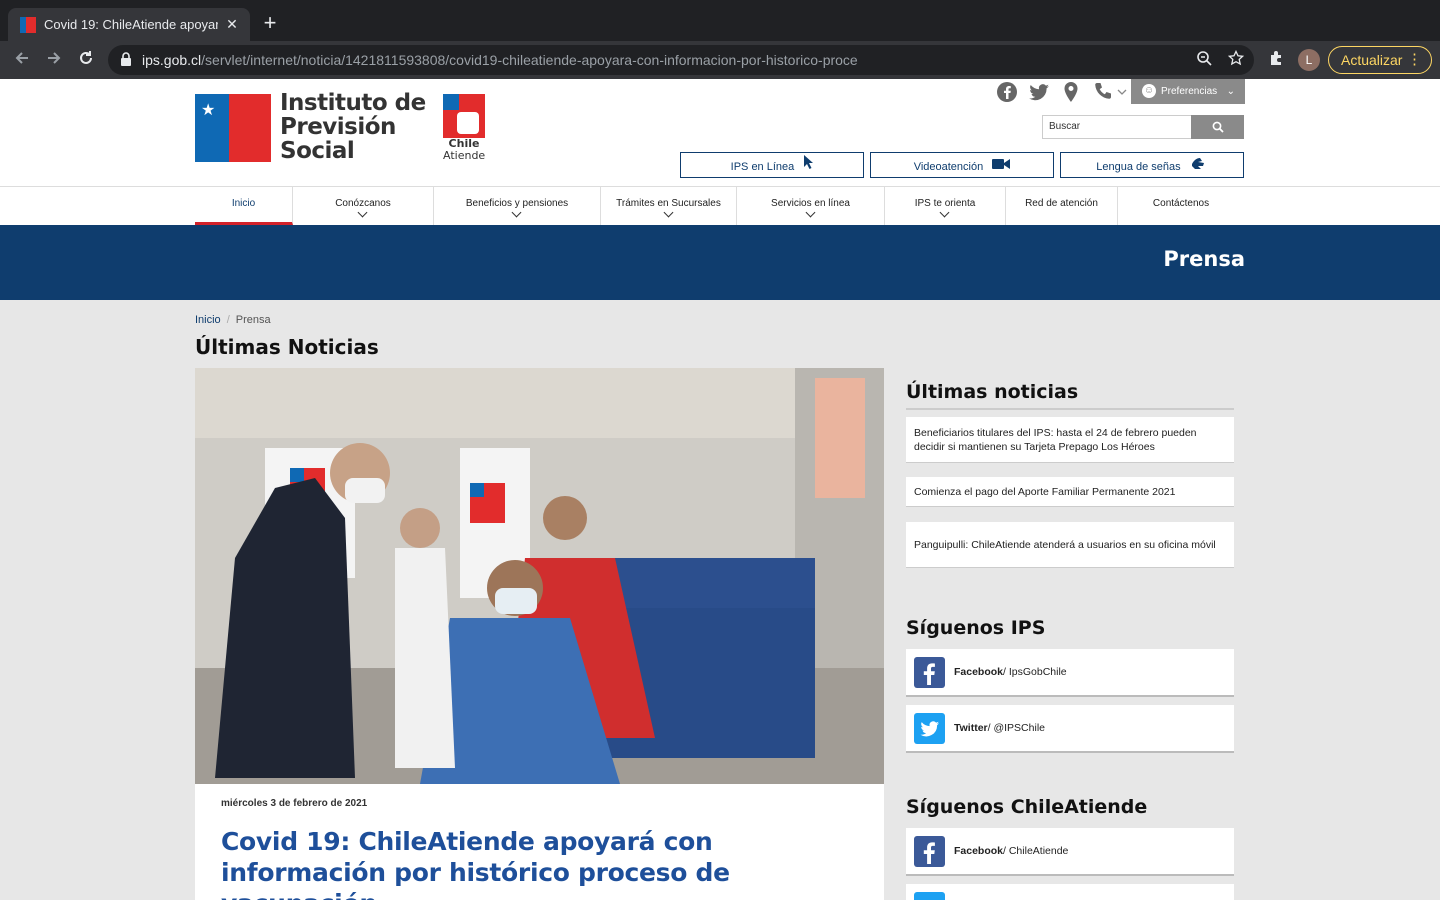 The image size is (1440, 900). Describe the element at coordinates (1372, 60) in the screenshot. I see `update-label: Actualizar` at that location.